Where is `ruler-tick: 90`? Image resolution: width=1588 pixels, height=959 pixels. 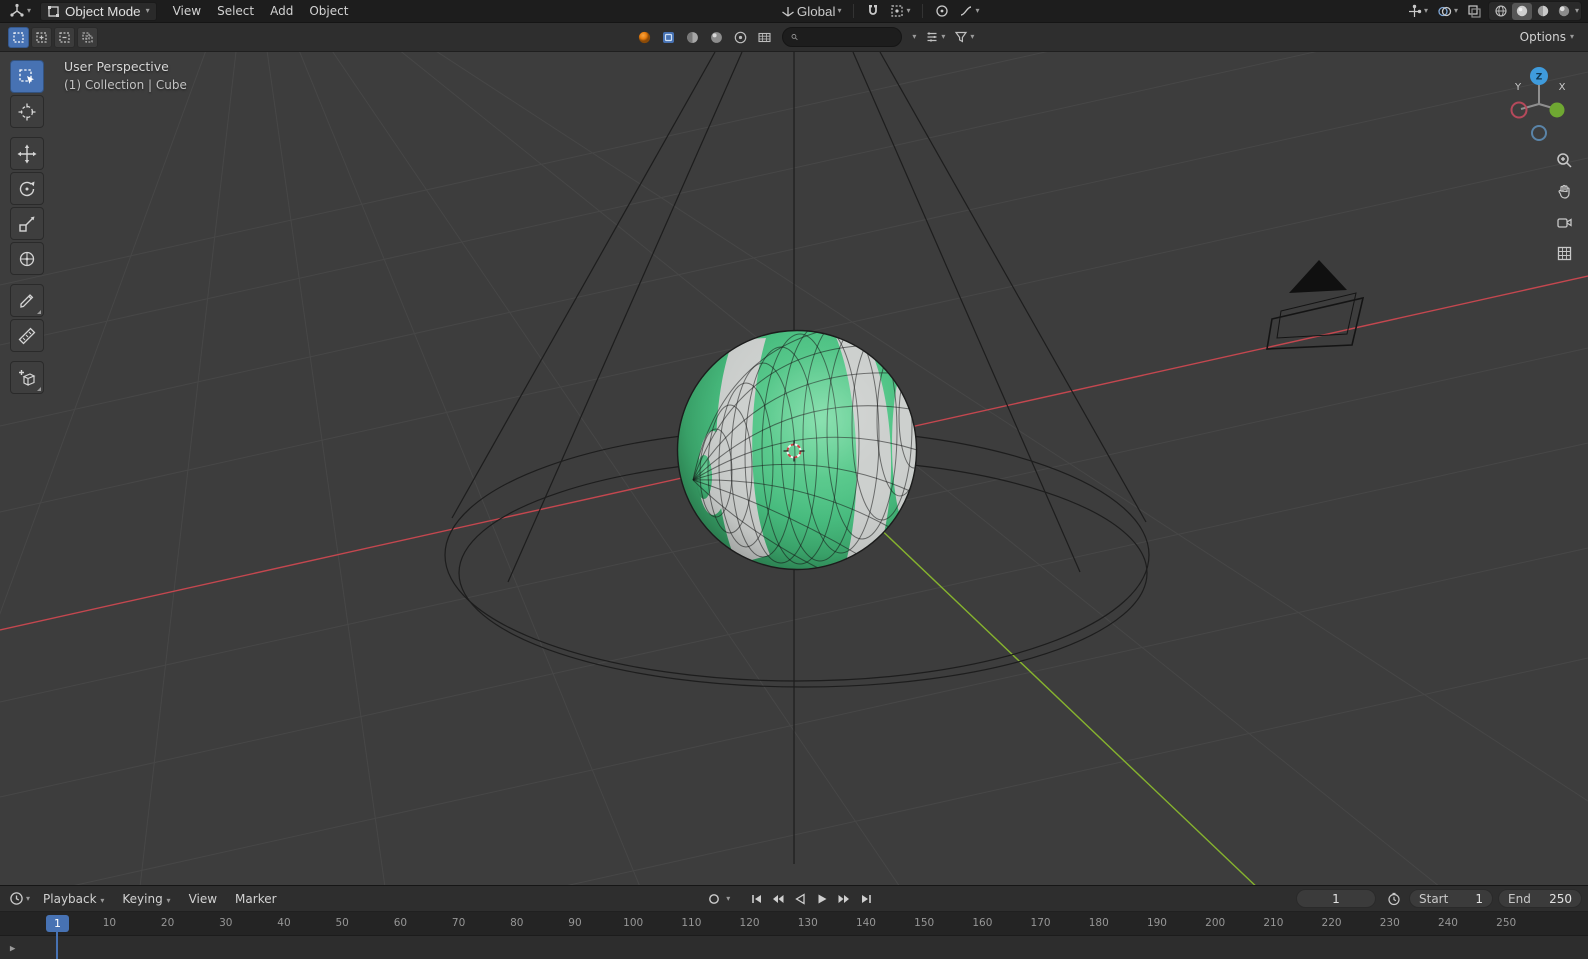
ruler-tick: 90 is located at coordinates (575, 923).